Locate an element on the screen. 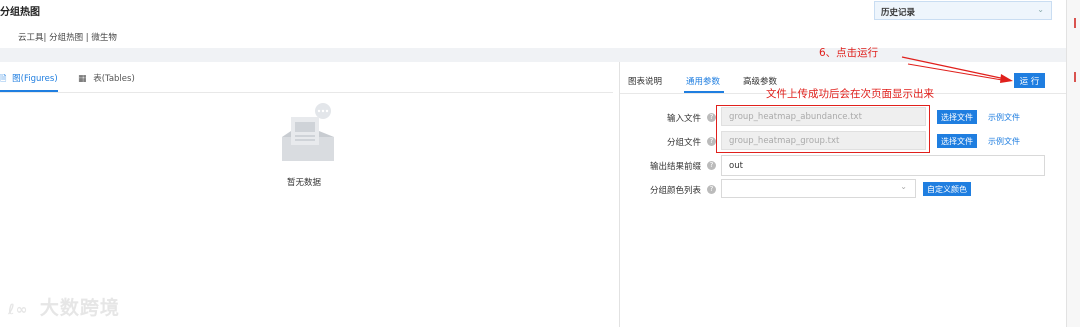 This screenshot has width=1080, height=327. watermark-text: 大数跨境 is located at coordinates (79, 308).